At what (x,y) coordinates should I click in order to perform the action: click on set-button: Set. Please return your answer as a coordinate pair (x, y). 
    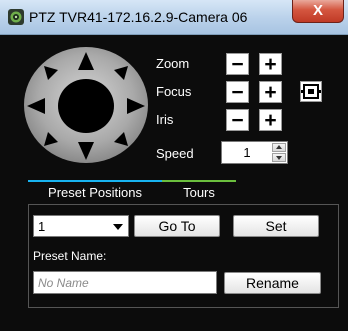
    Looking at the image, I should click on (276, 226).